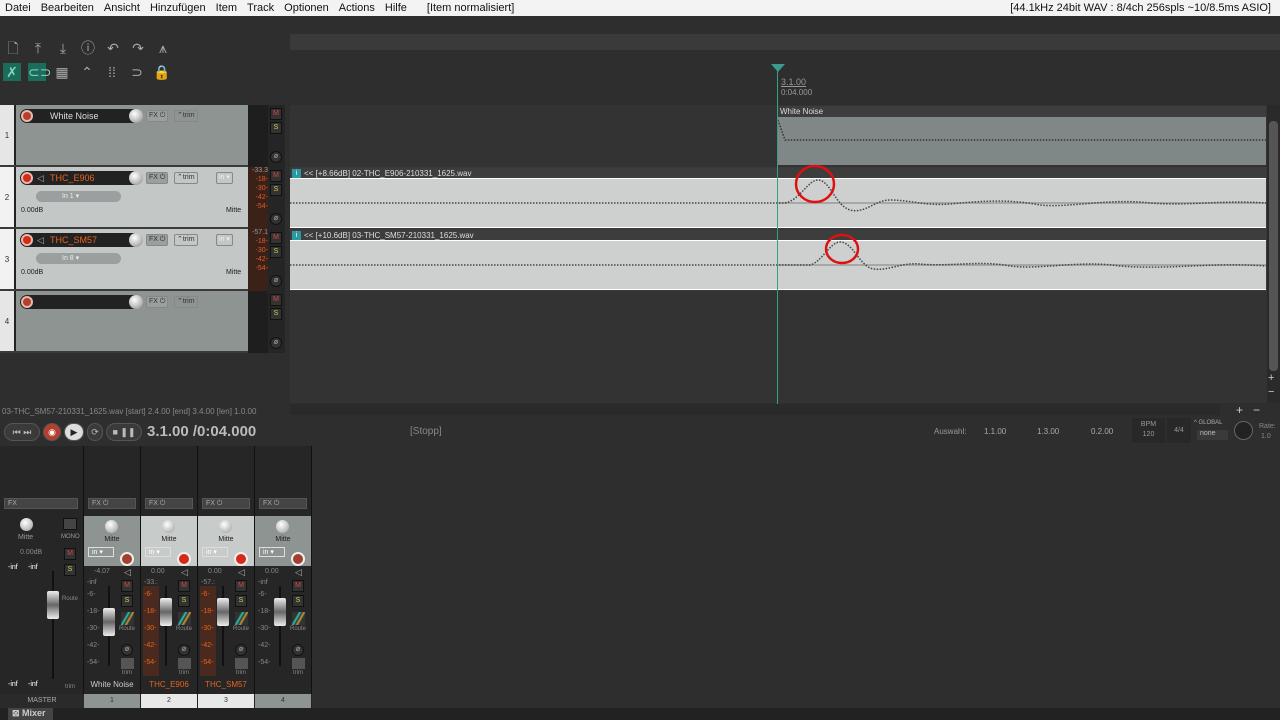  I want to click on scroll-thumb, so click(1273, 246).